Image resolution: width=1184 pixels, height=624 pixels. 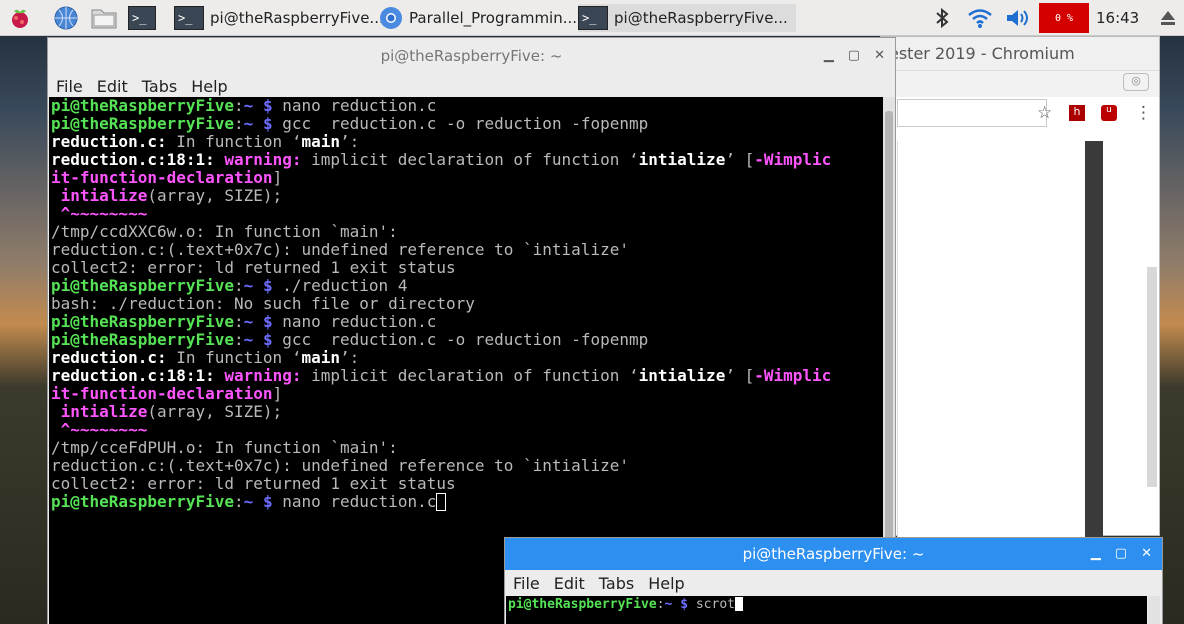 What do you see at coordinates (142, 18) in the screenshot?
I see `terminal-launcher-icon: >_` at bounding box center [142, 18].